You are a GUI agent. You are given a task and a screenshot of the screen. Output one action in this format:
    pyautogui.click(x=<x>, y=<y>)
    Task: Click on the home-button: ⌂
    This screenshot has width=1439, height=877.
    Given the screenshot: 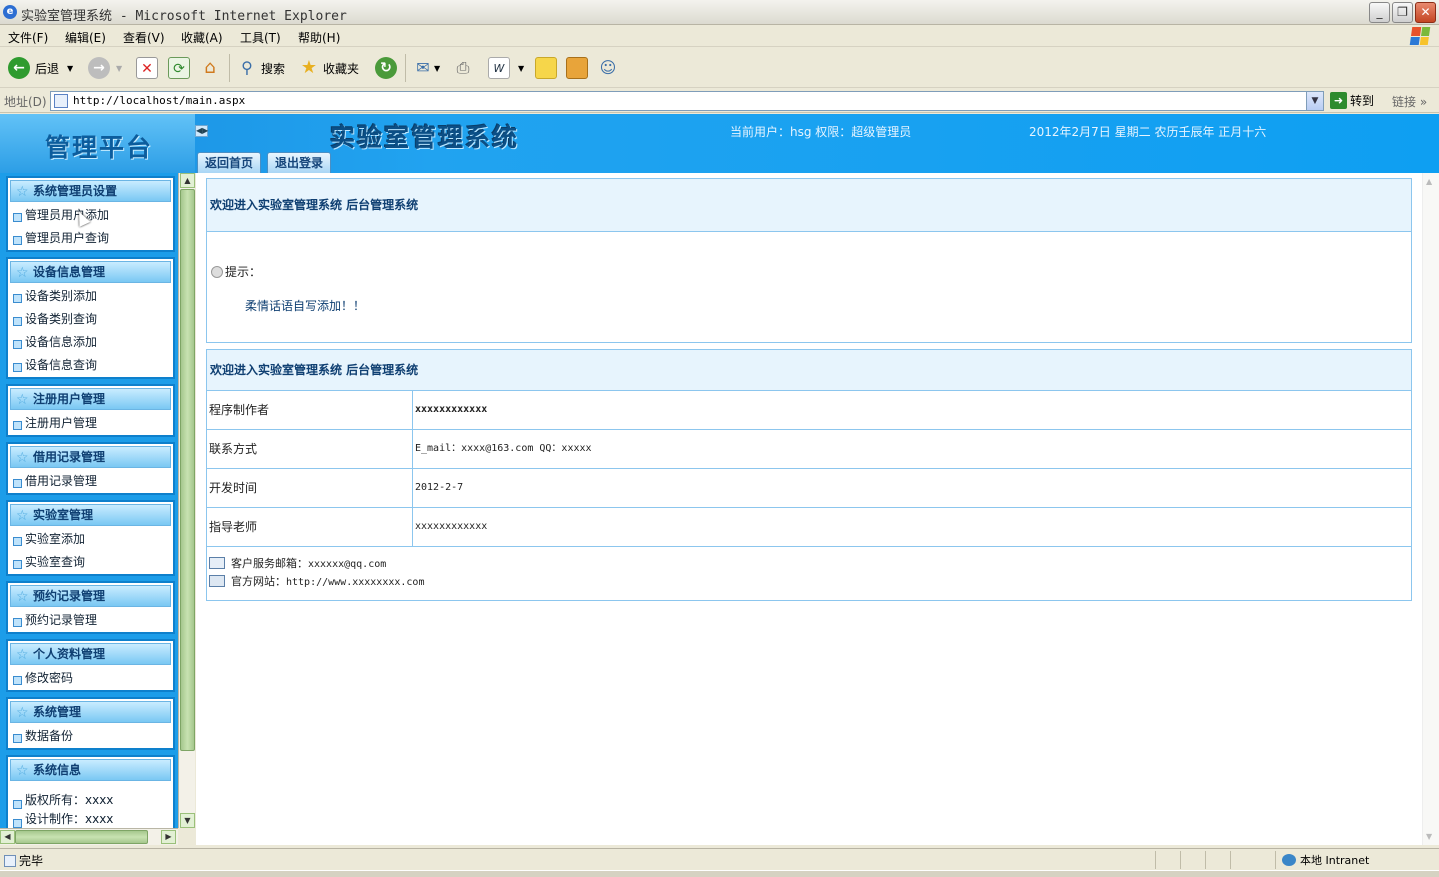 What is the action you would take?
    pyautogui.click(x=210, y=68)
    